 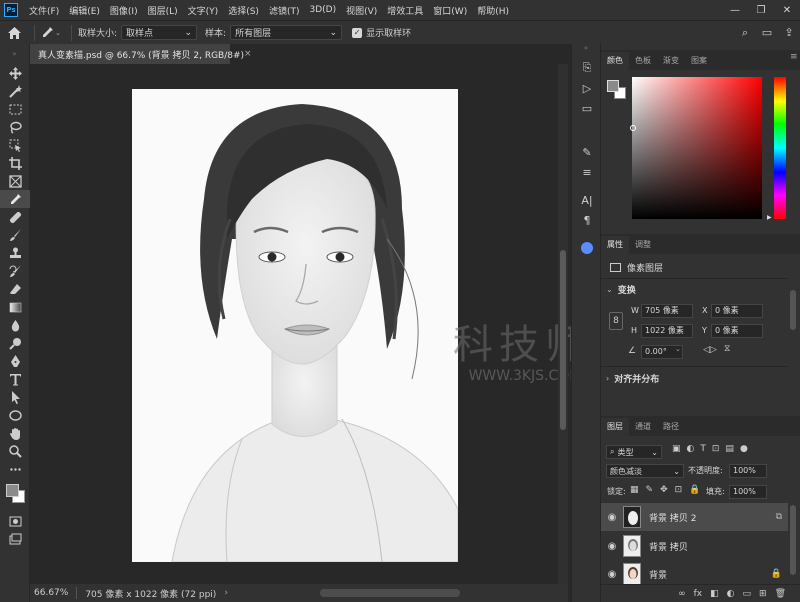 What do you see at coordinates (587, 108) in the screenshot?
I see `comments-icon: ▭` at bounding box center [587, 108].